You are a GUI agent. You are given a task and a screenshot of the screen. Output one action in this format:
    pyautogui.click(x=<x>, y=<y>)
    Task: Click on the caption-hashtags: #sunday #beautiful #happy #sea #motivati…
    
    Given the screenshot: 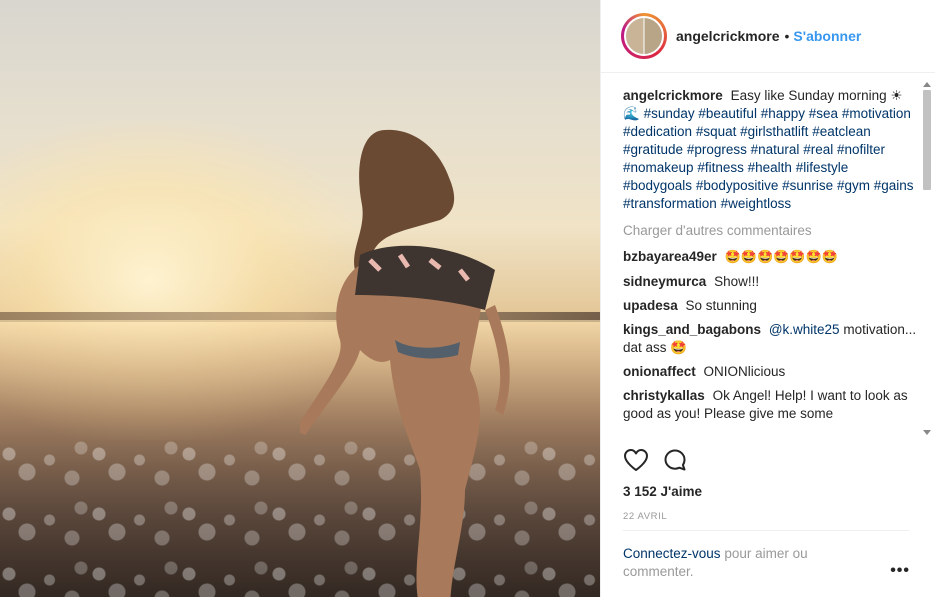 What is the action you would take?
    pyautogui.click(x=768, y=158)
    